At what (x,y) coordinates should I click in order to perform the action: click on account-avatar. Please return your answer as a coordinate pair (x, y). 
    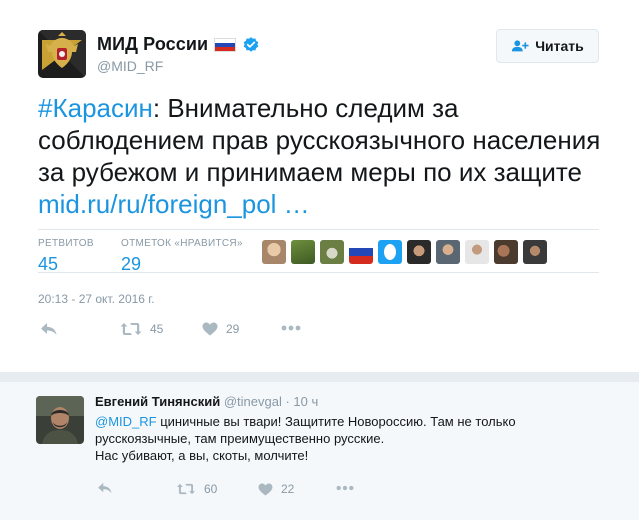
    Looking at the image, I should click on (62, 54).